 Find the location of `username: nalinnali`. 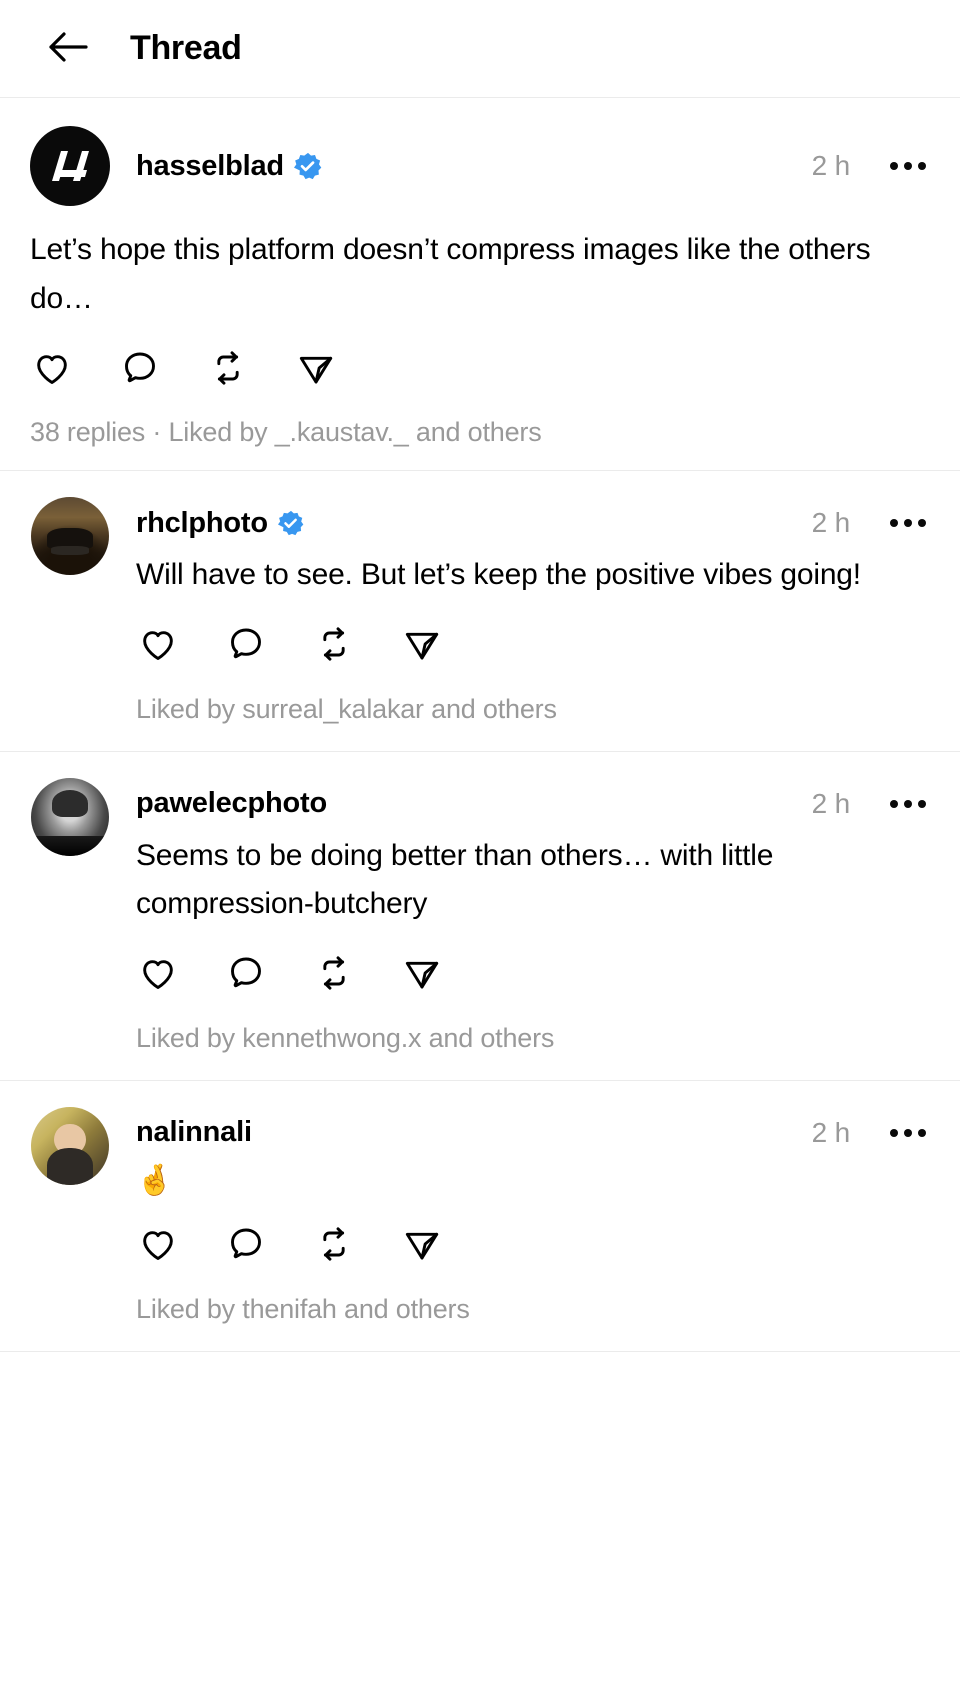

username: nalinnali is located at coordinates (194, 1132).